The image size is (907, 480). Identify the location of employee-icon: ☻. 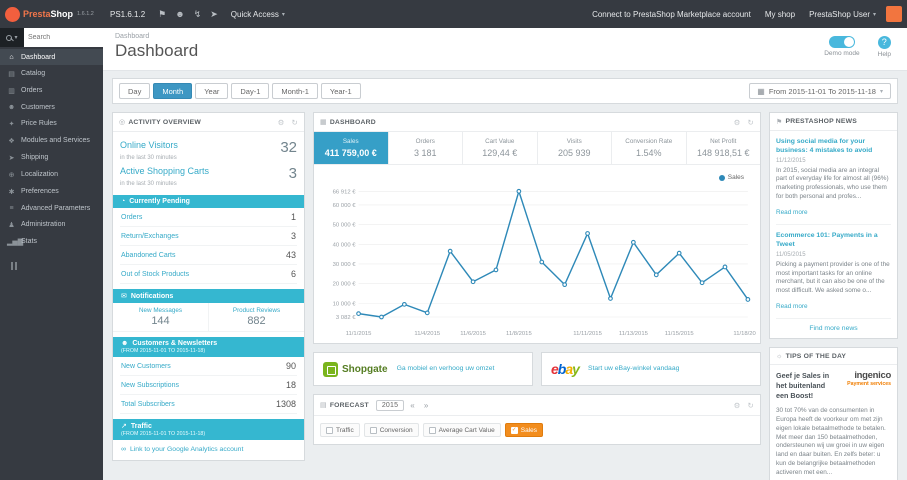
(179, 14).